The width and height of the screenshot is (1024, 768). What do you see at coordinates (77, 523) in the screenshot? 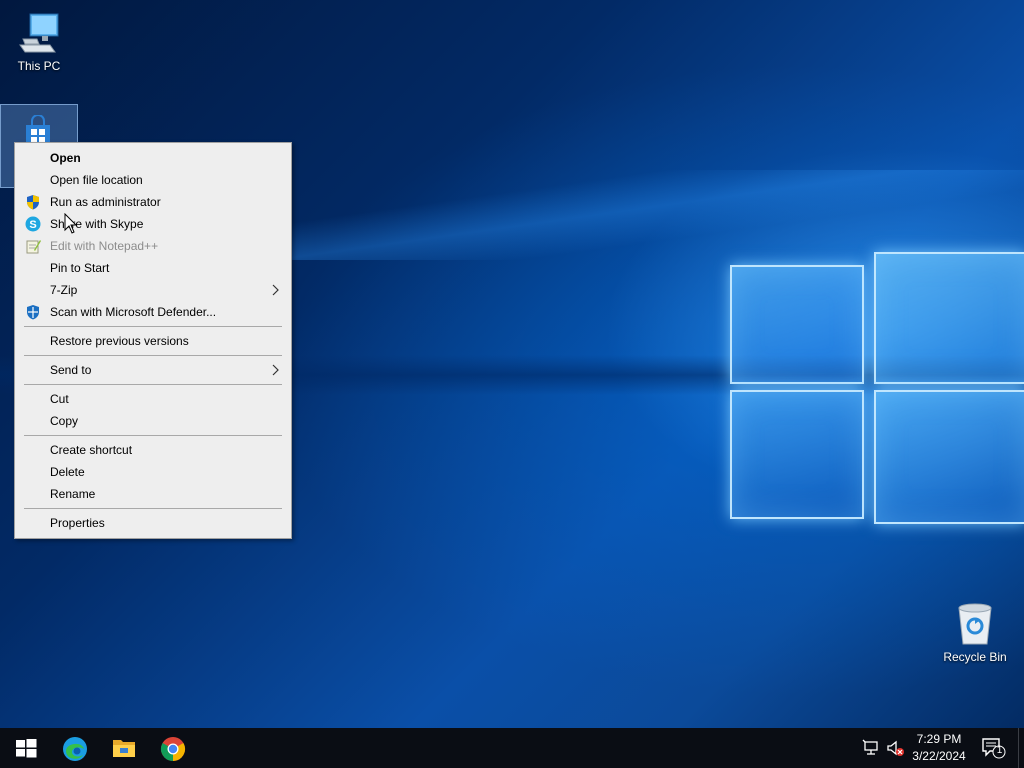
I see `menu-item-label: Properties` at bounding box center [77, 523].